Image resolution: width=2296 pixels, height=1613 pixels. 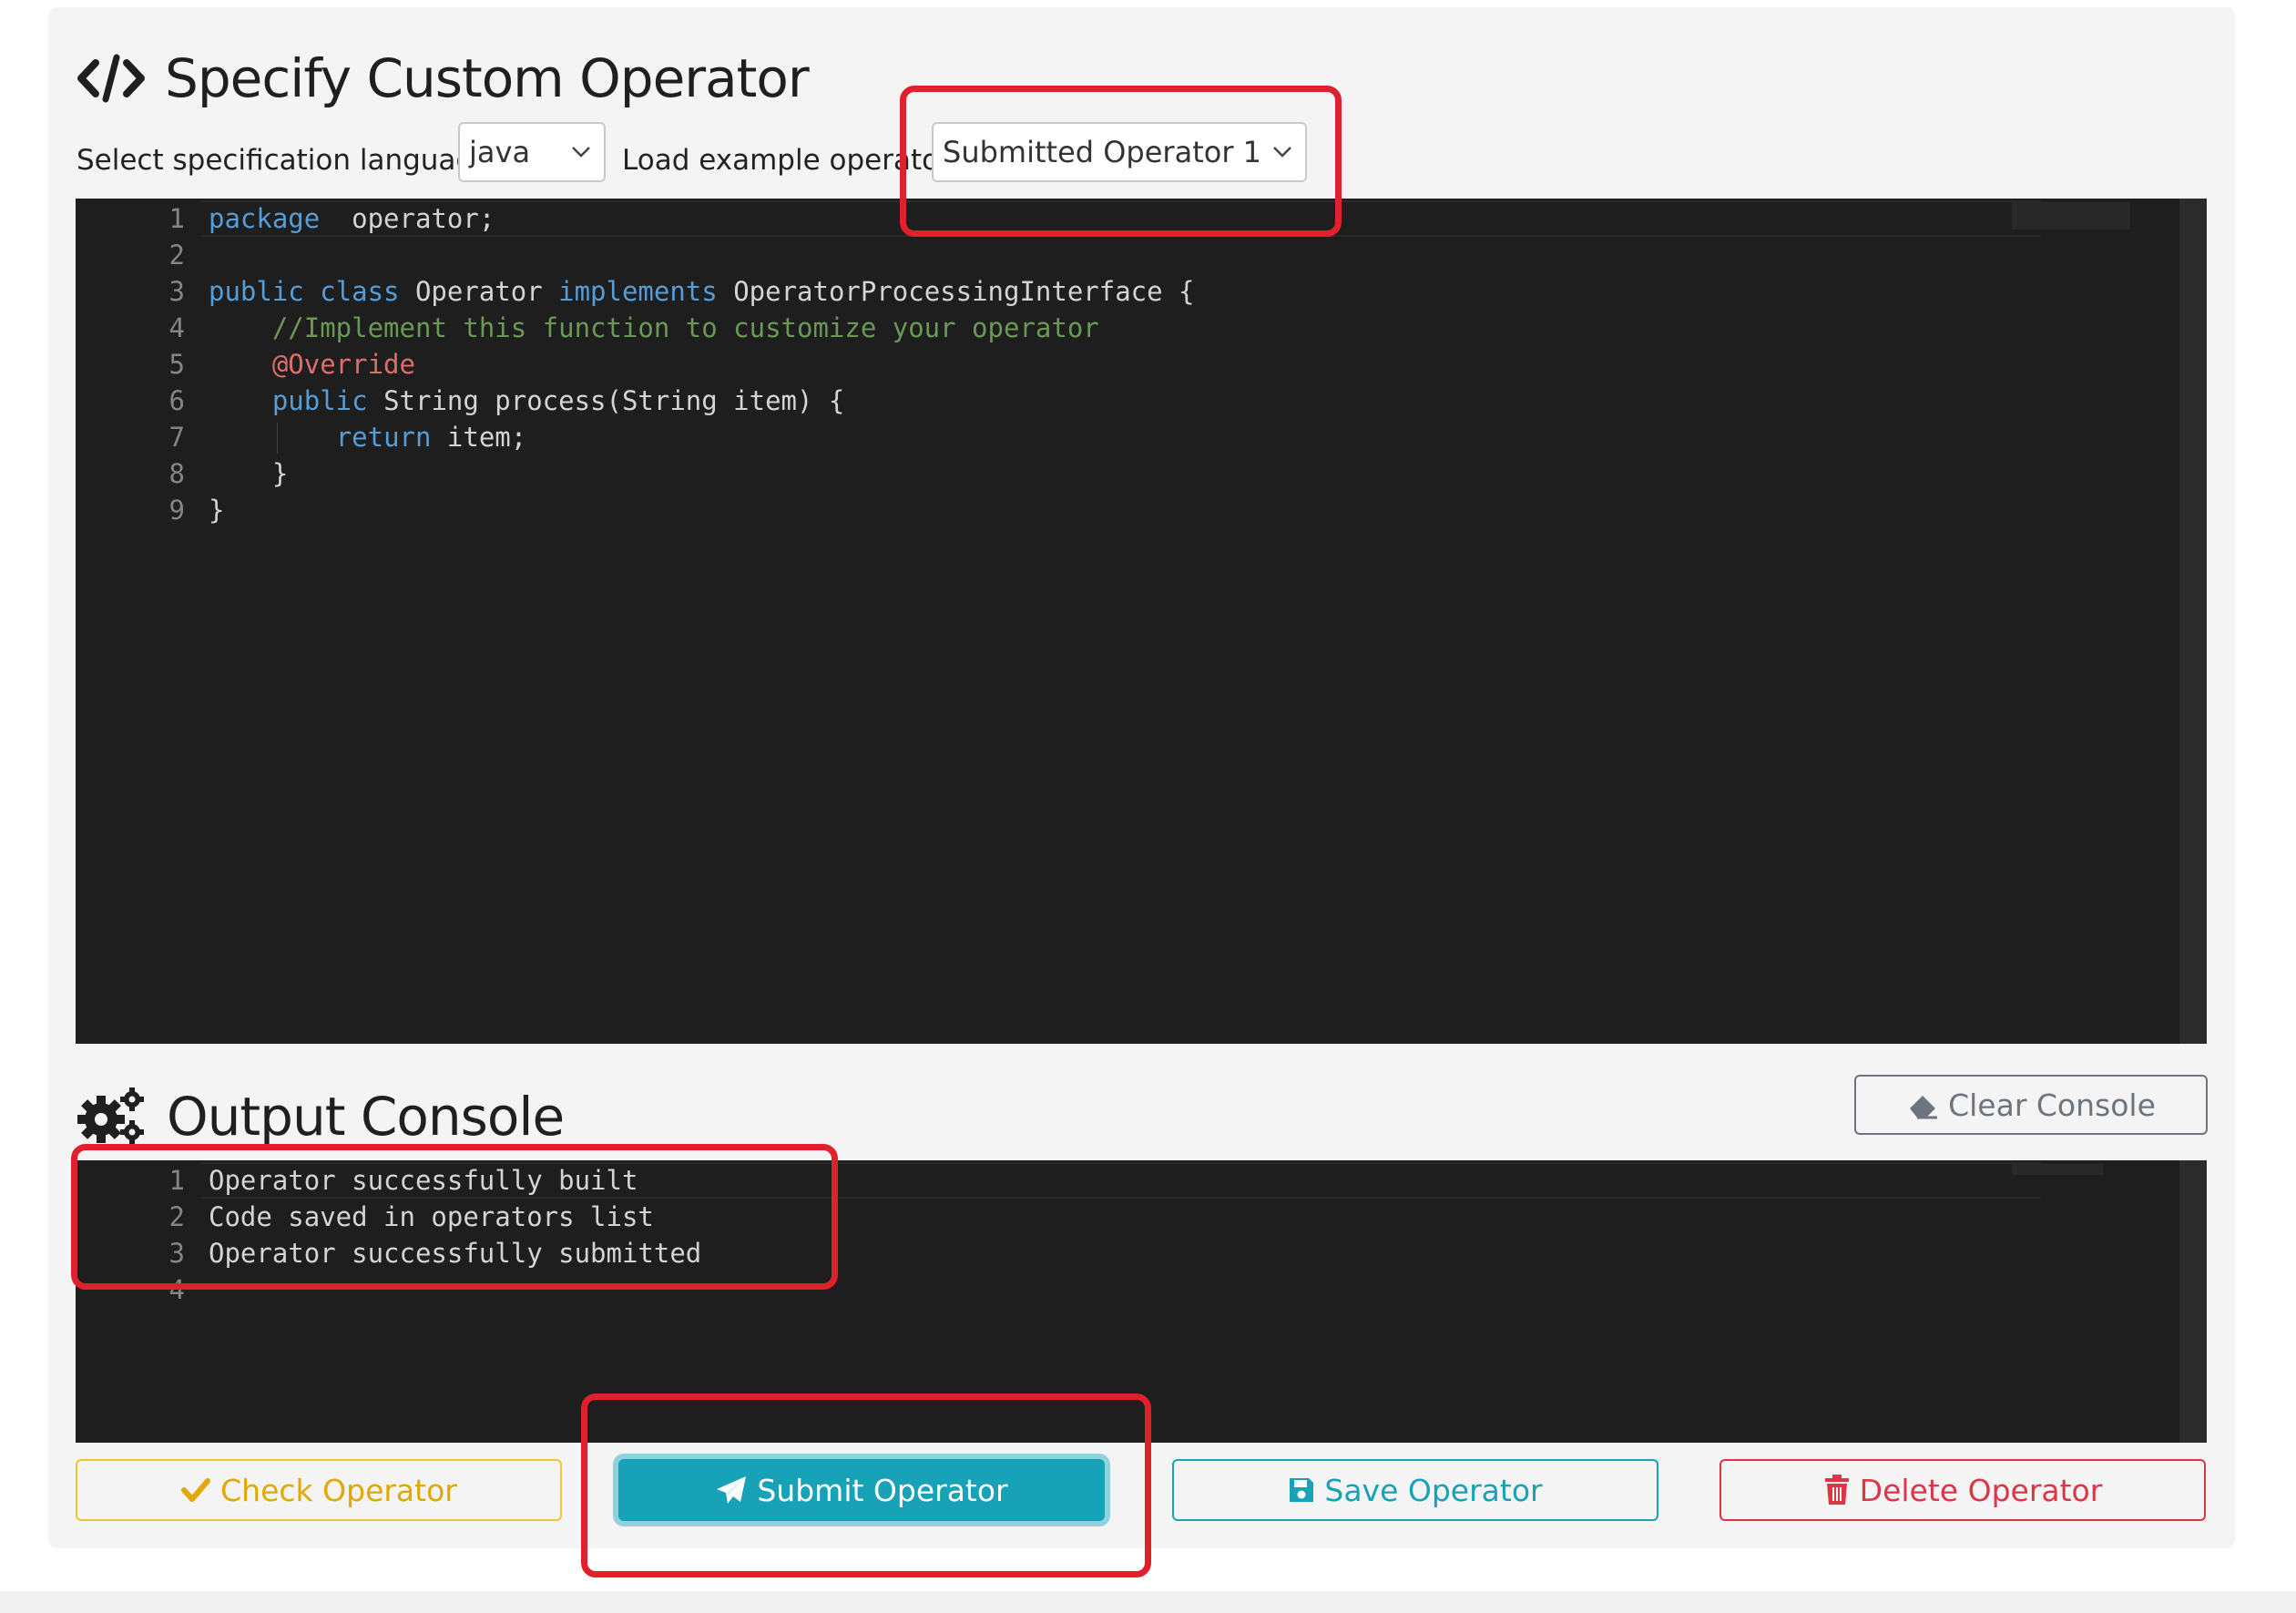 I want to click on trash-icon, so click(x=1836, y=1490).